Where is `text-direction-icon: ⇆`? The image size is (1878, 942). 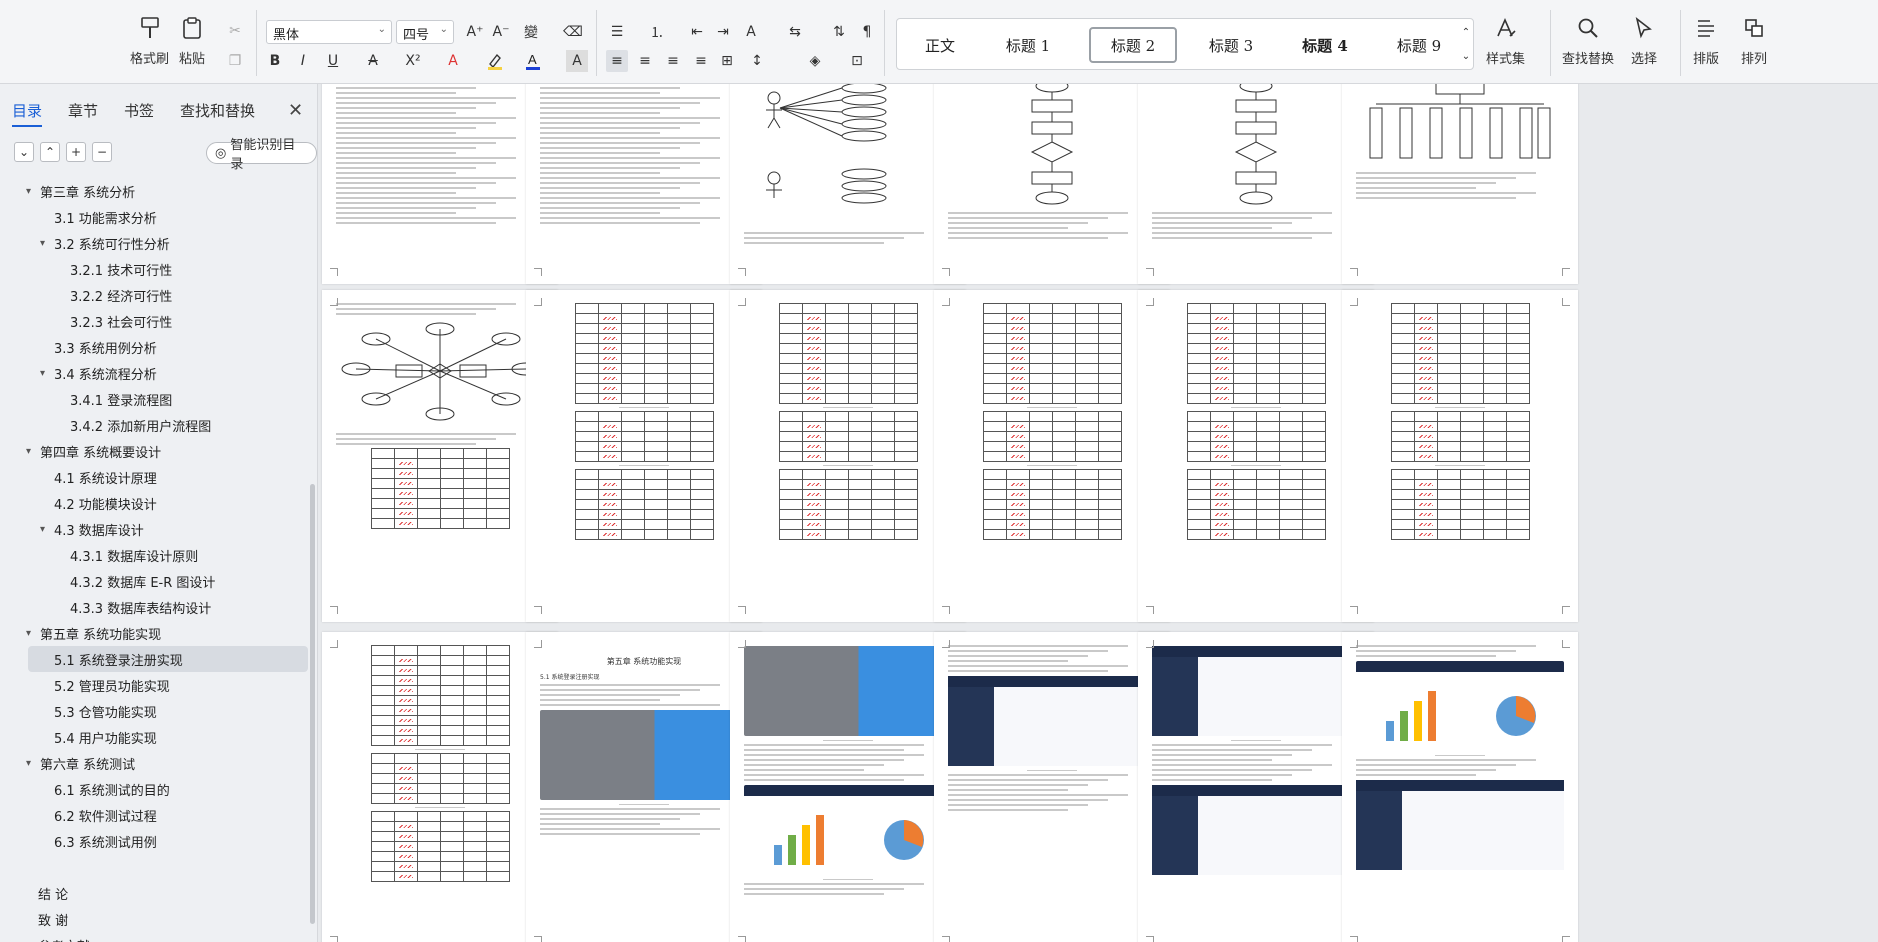
text-direction-icon: ⇆ is located at coordinates (795, 32).